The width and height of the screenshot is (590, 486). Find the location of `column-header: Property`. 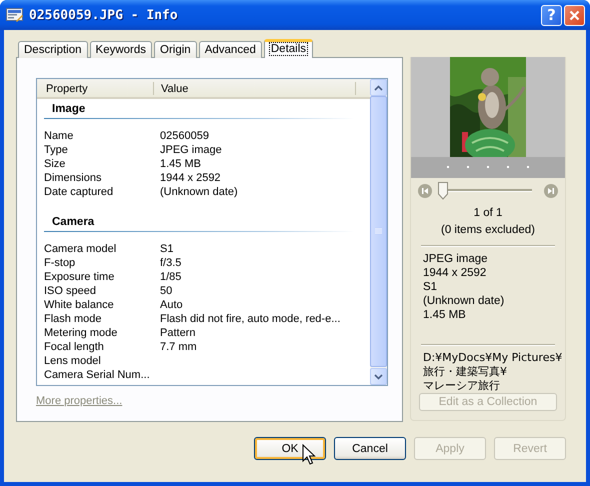

column-header: Property is located at coordinates (95, 88).